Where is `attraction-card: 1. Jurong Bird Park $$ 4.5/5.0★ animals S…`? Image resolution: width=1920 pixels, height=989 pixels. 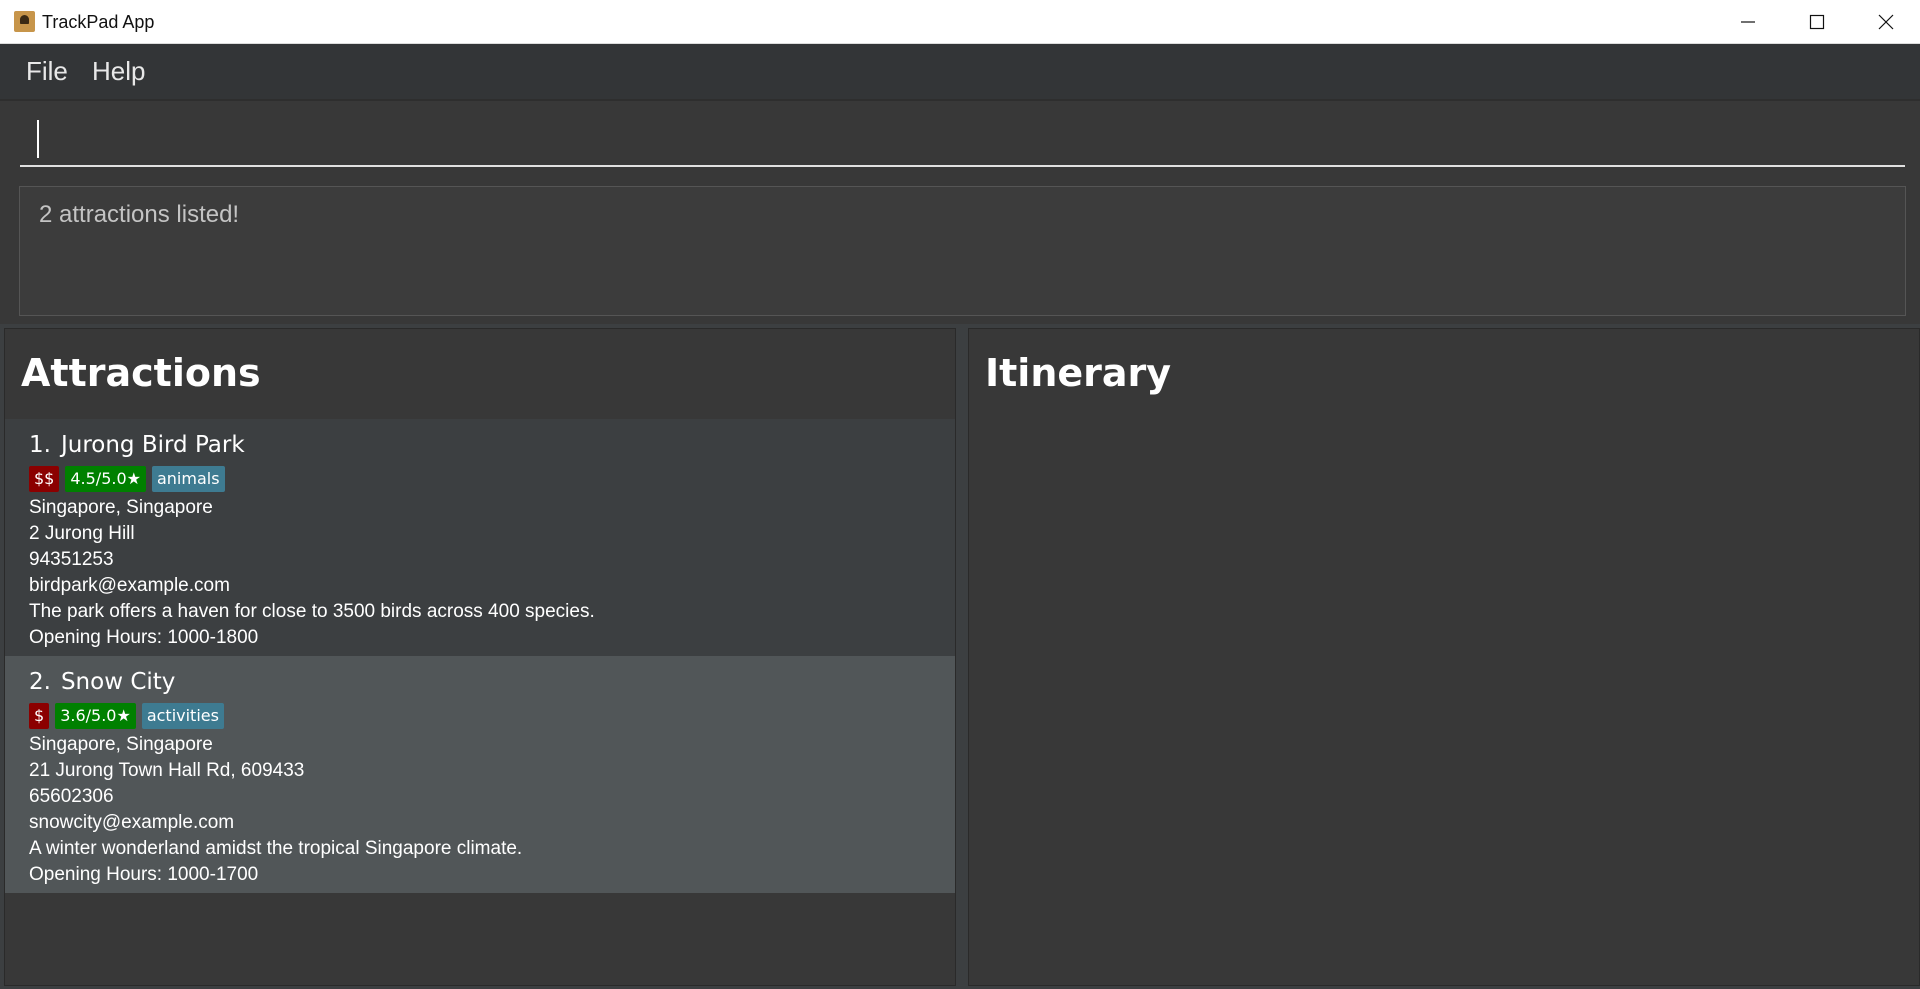
attraction-card: 1. Jurong Bird Park $$ 4.5/5.0★ animals S… is located at coordinates (480, 537).